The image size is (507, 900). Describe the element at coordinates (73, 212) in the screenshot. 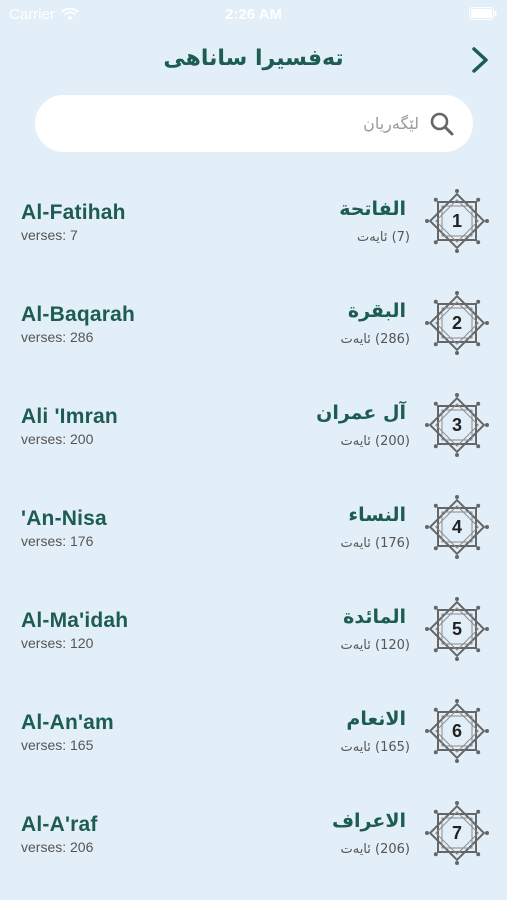

I see `surah-english-name: Al-Fatihah` at that location.